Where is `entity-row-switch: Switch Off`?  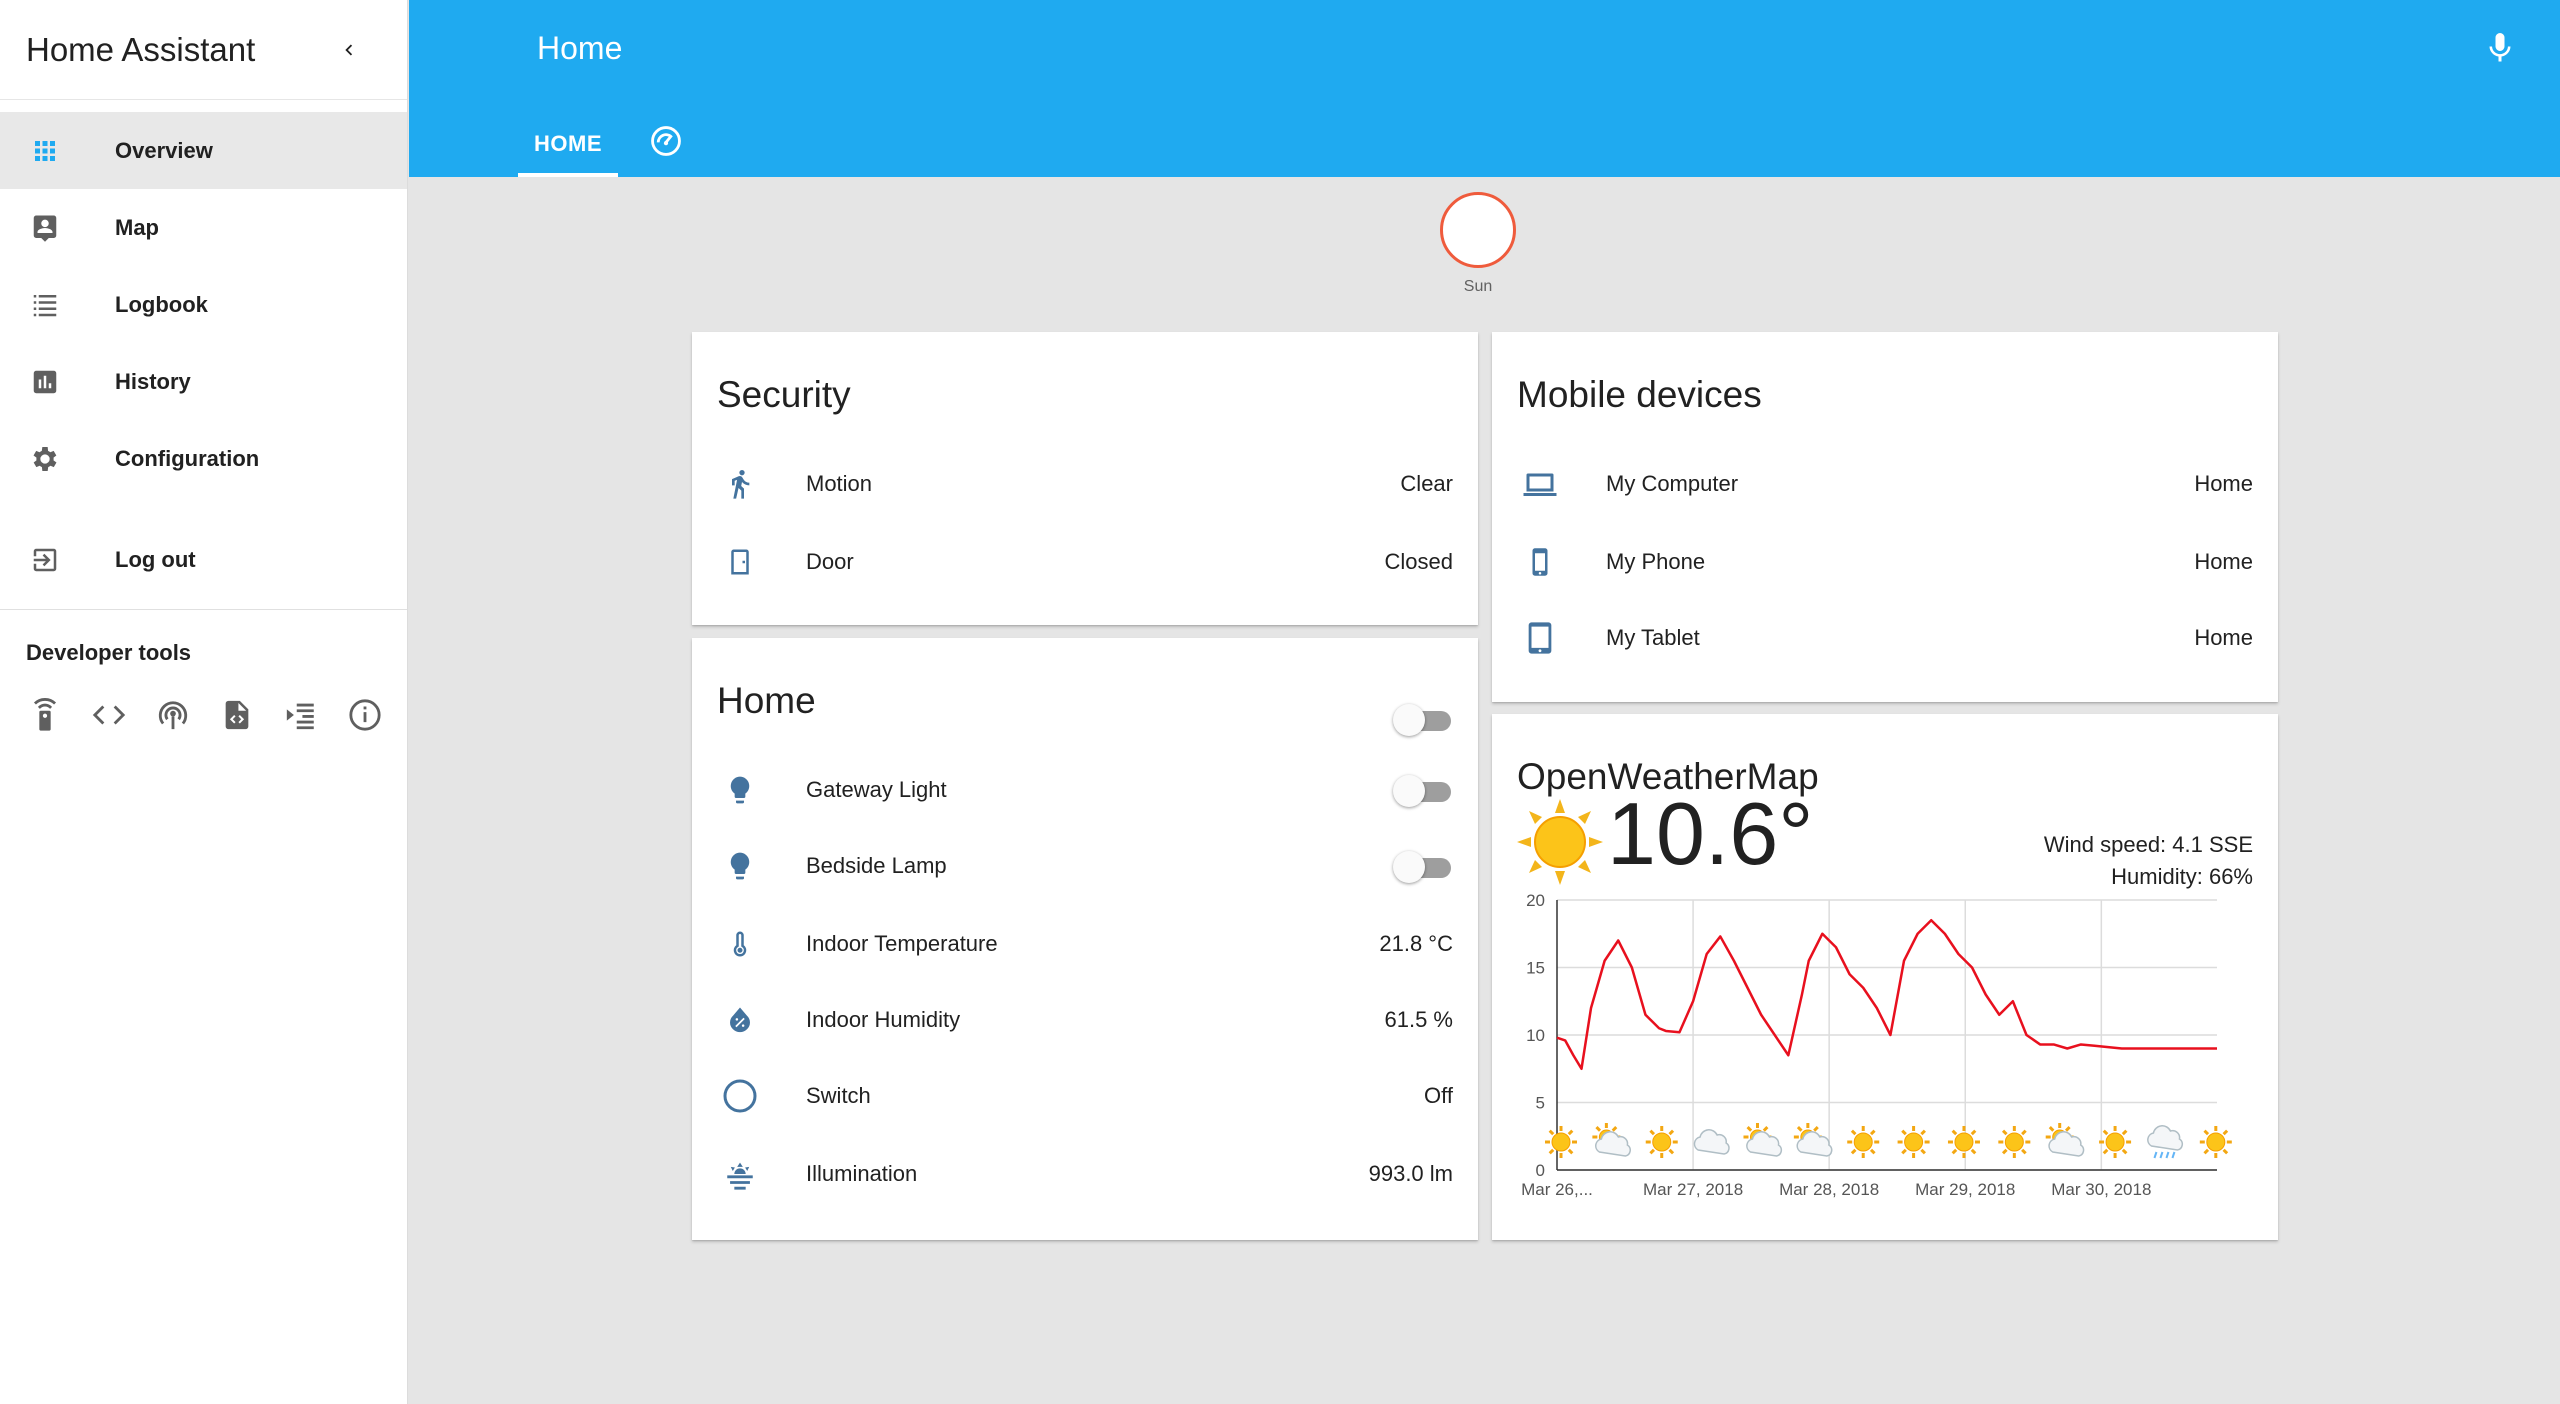
entity-row-switch: Switch Off is located at coordinates (1085, 1096).